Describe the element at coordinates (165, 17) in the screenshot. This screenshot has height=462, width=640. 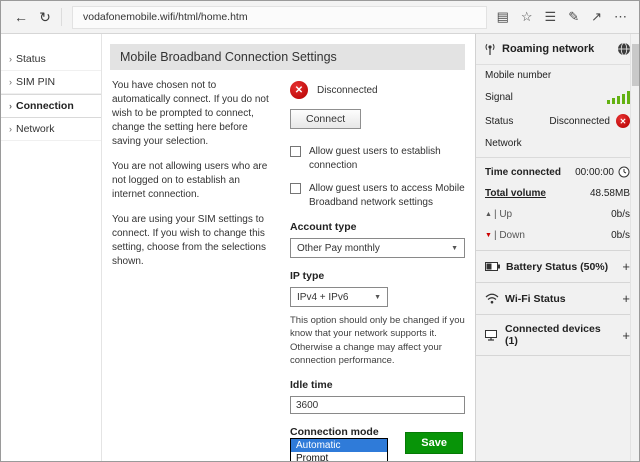
I see `url-text: vodafonemobile.wifi/html/home.htm` at that location.